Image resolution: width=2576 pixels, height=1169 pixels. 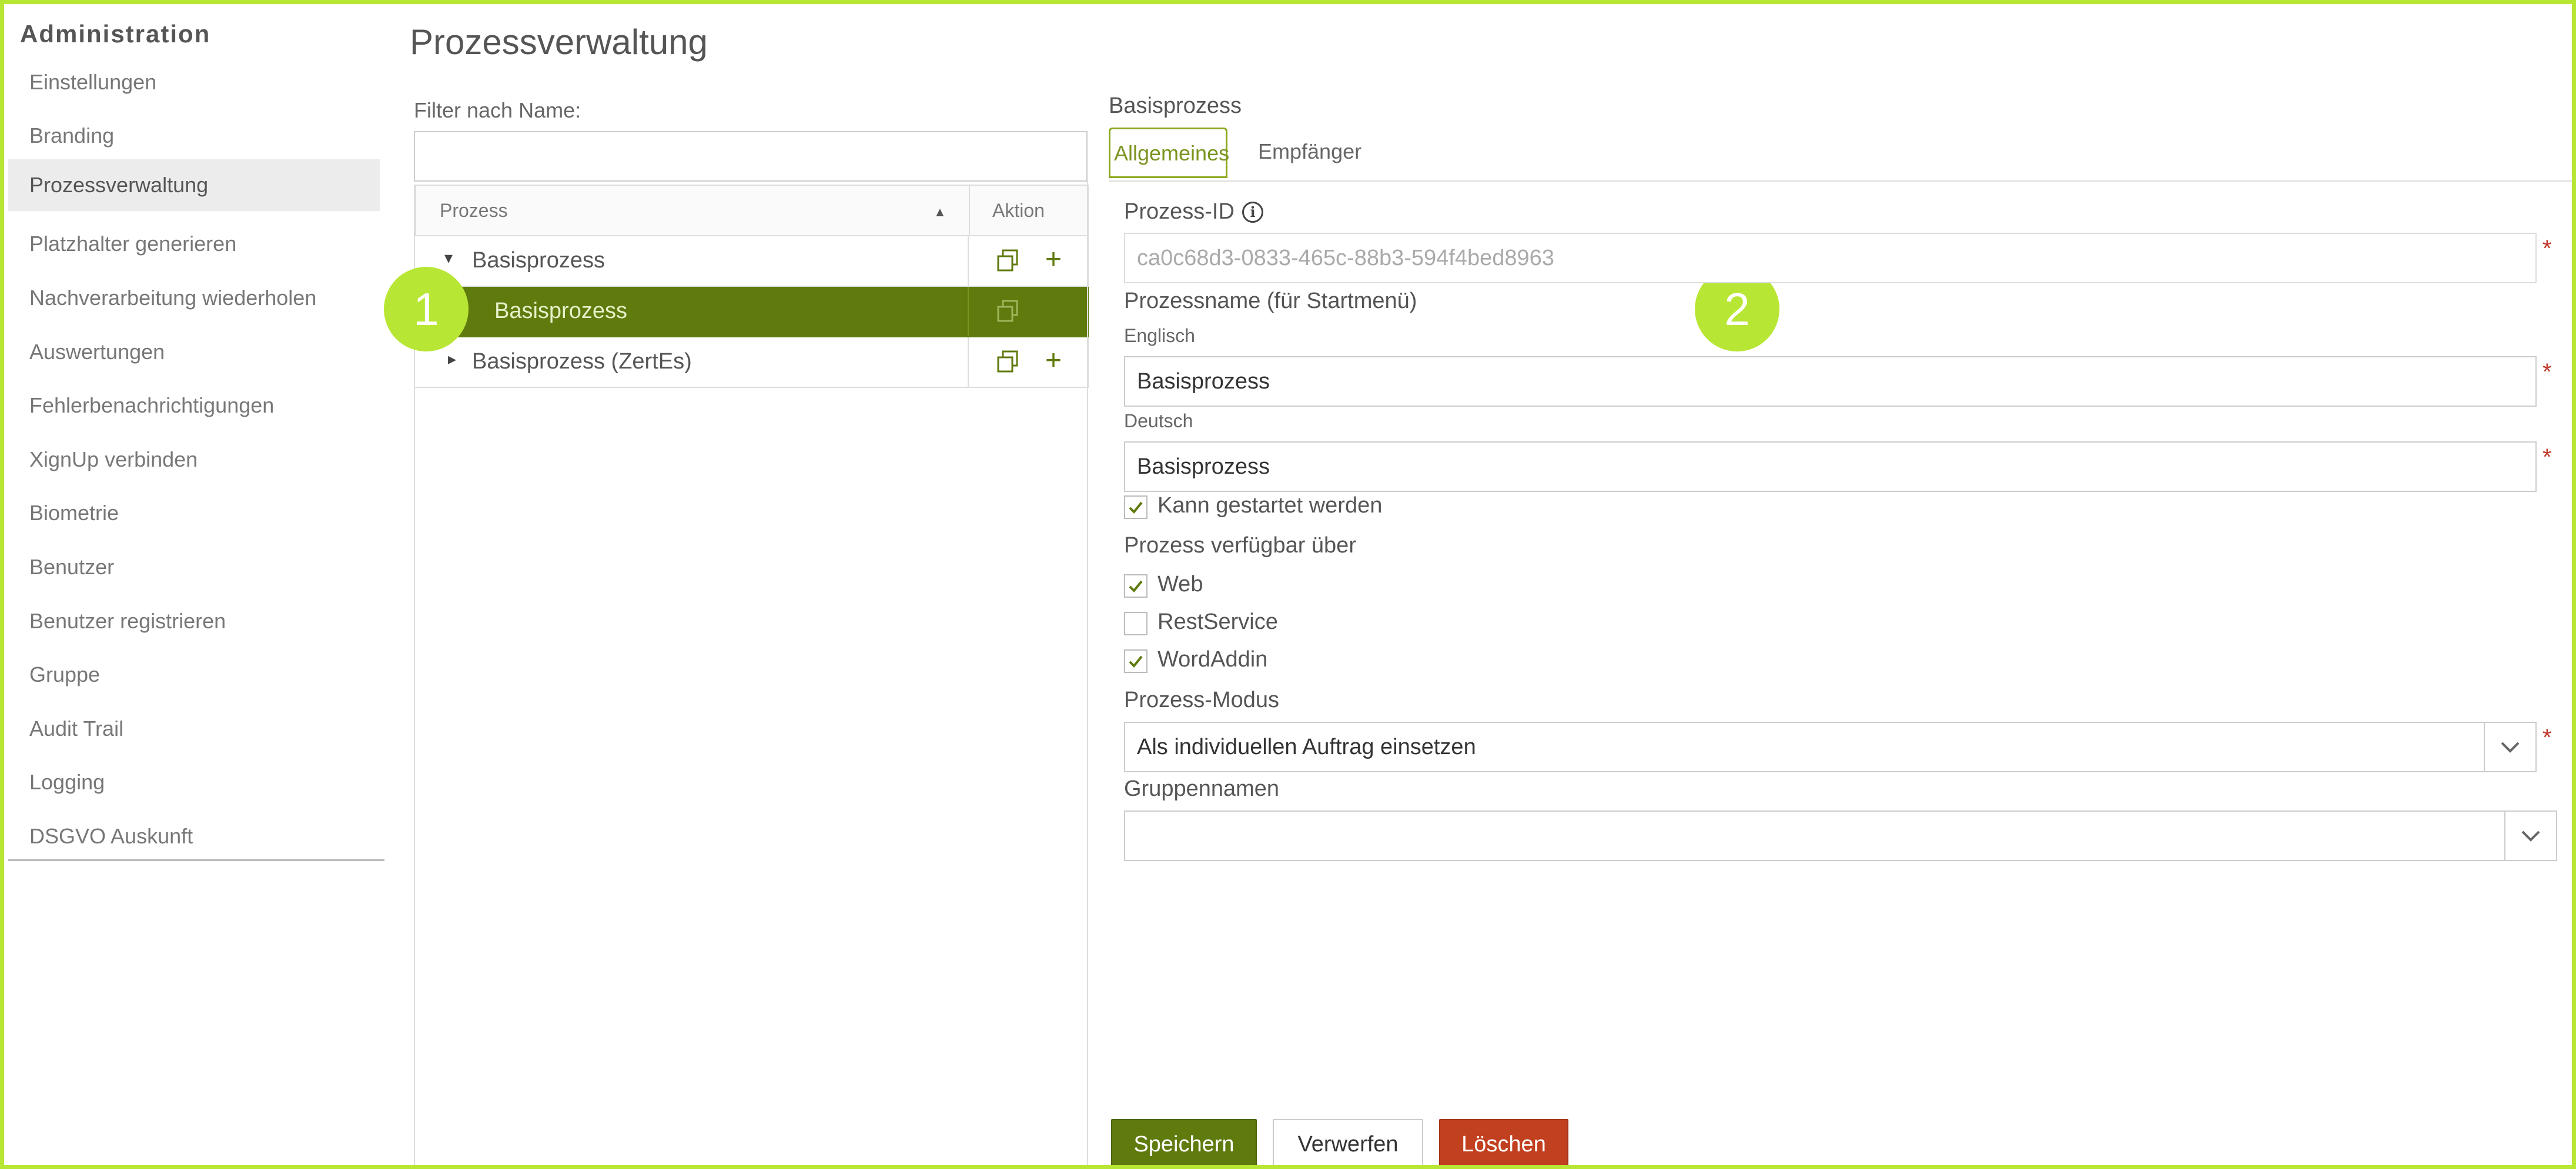 I want to click on collapsed-caret-icon: ▸, so click(x=452, y=359).